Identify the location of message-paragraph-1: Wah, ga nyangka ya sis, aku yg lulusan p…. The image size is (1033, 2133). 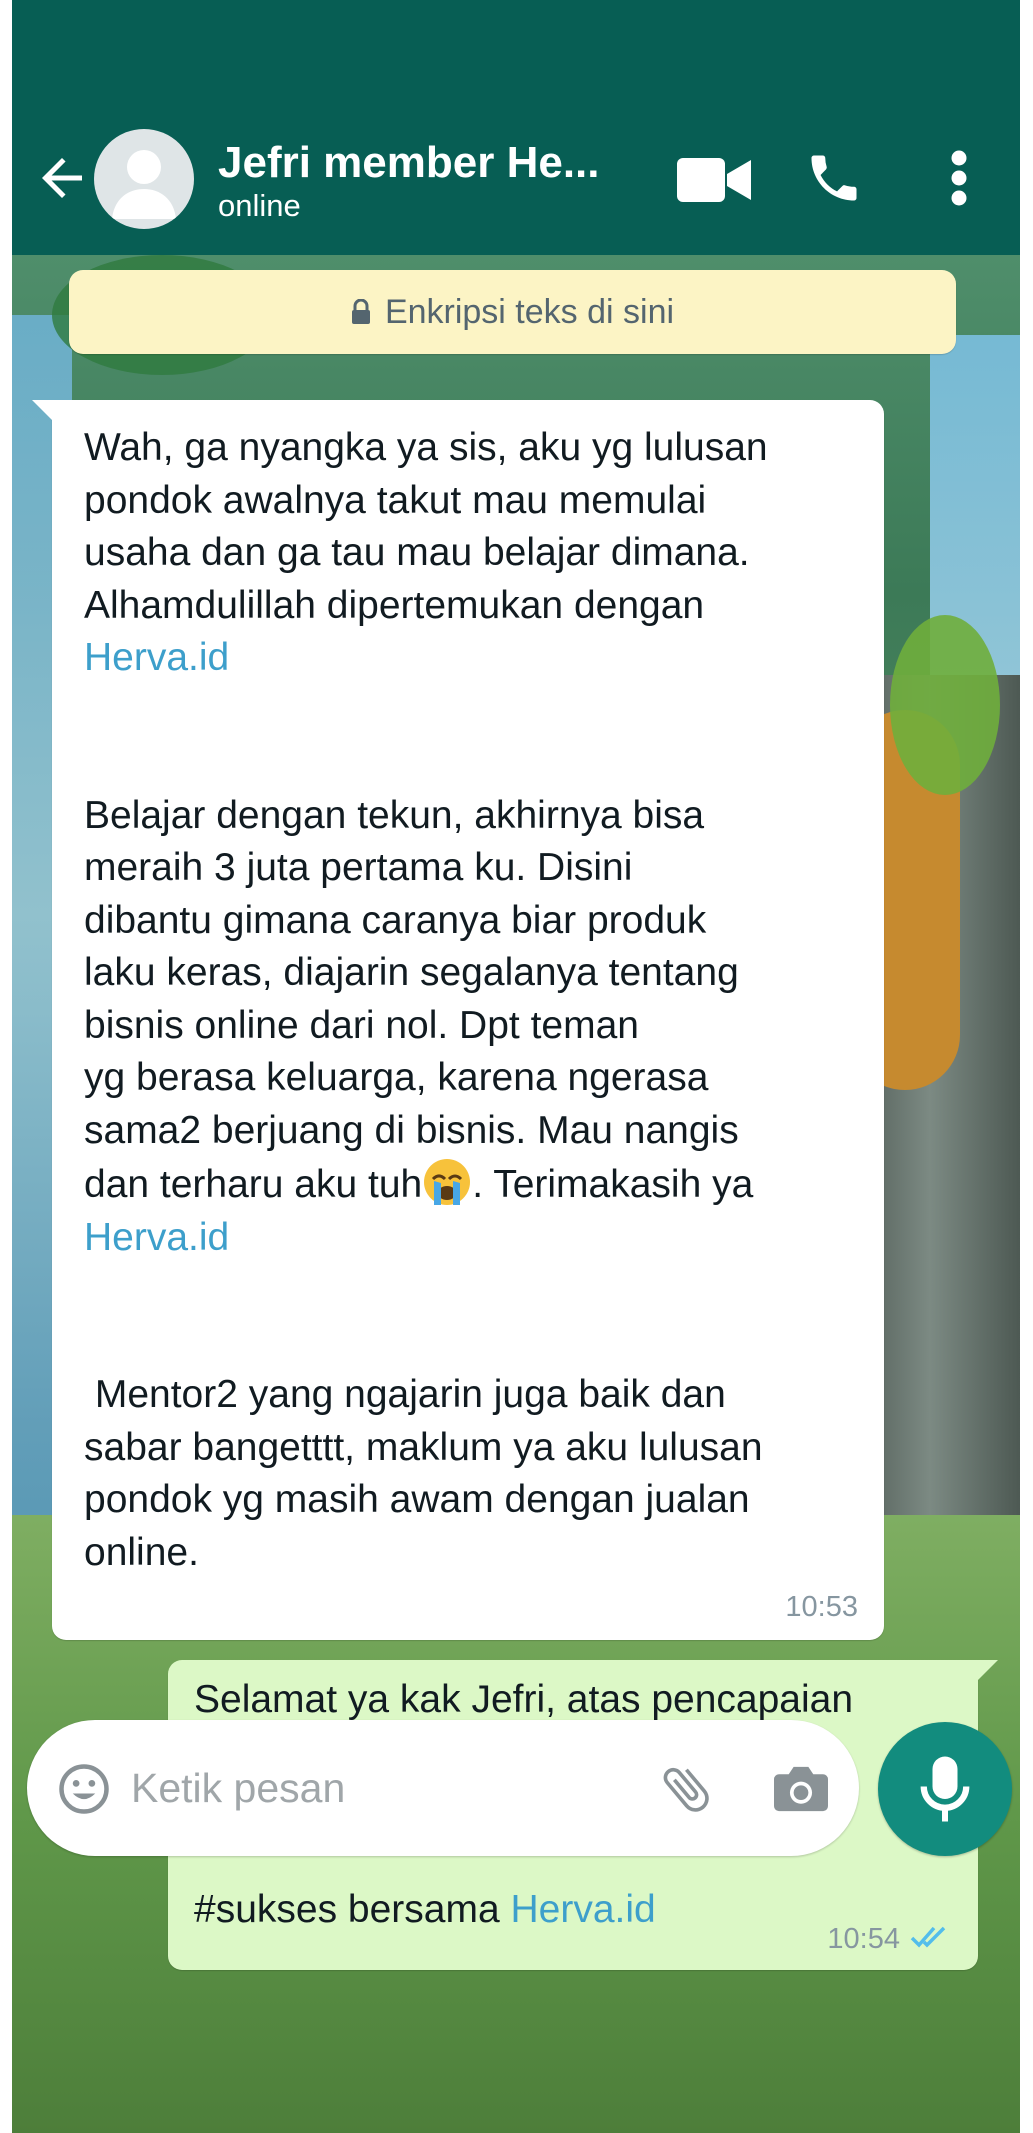
(426, 526).